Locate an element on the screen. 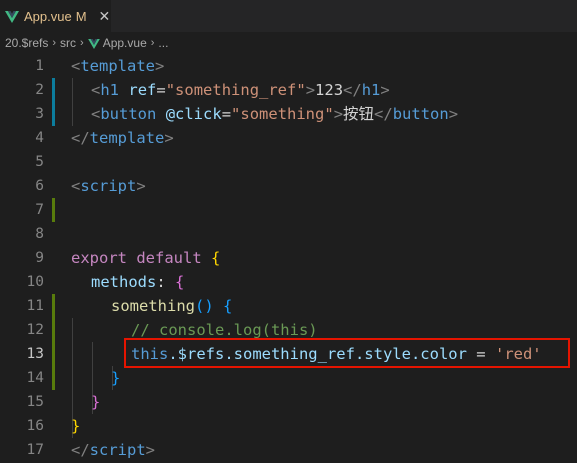  breadcrumb-folder: 20.$refs is located at coordinates (26, 43).